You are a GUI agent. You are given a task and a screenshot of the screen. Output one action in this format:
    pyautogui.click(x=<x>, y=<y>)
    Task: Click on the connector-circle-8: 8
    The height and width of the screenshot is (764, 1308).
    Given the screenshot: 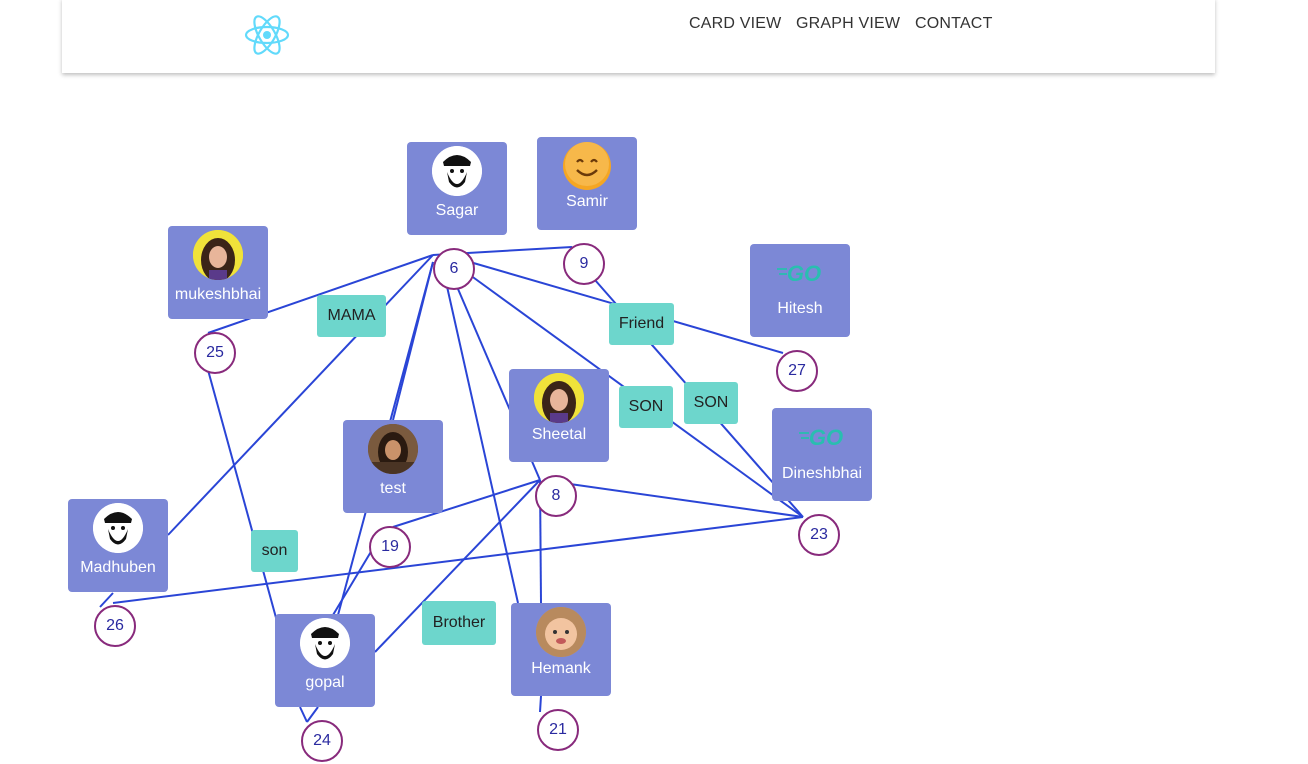 What is the action you would take?
    pyautogui.click(x=556, y=496)
    